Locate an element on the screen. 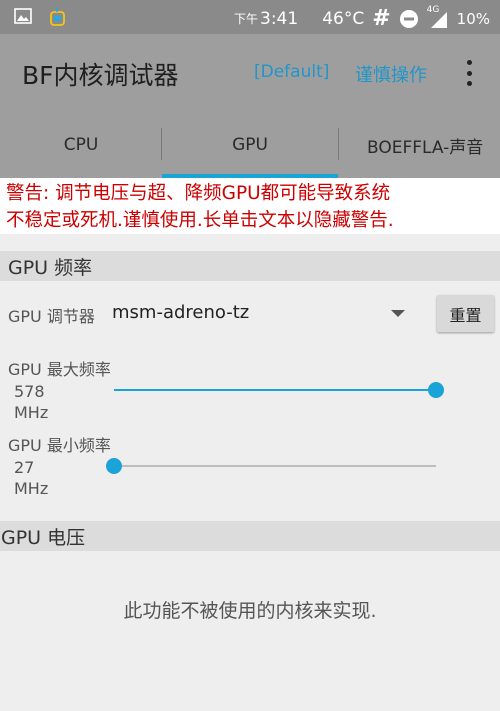 This screenshot has width=500, height=711. battery-level: 10% is located at coordinates (473, 18).